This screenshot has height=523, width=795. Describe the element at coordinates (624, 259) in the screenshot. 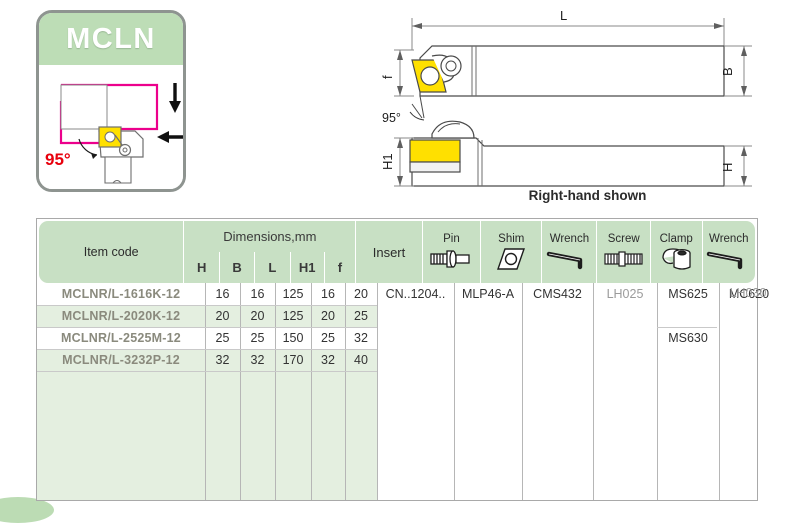

I see `screw-icon` at that location.